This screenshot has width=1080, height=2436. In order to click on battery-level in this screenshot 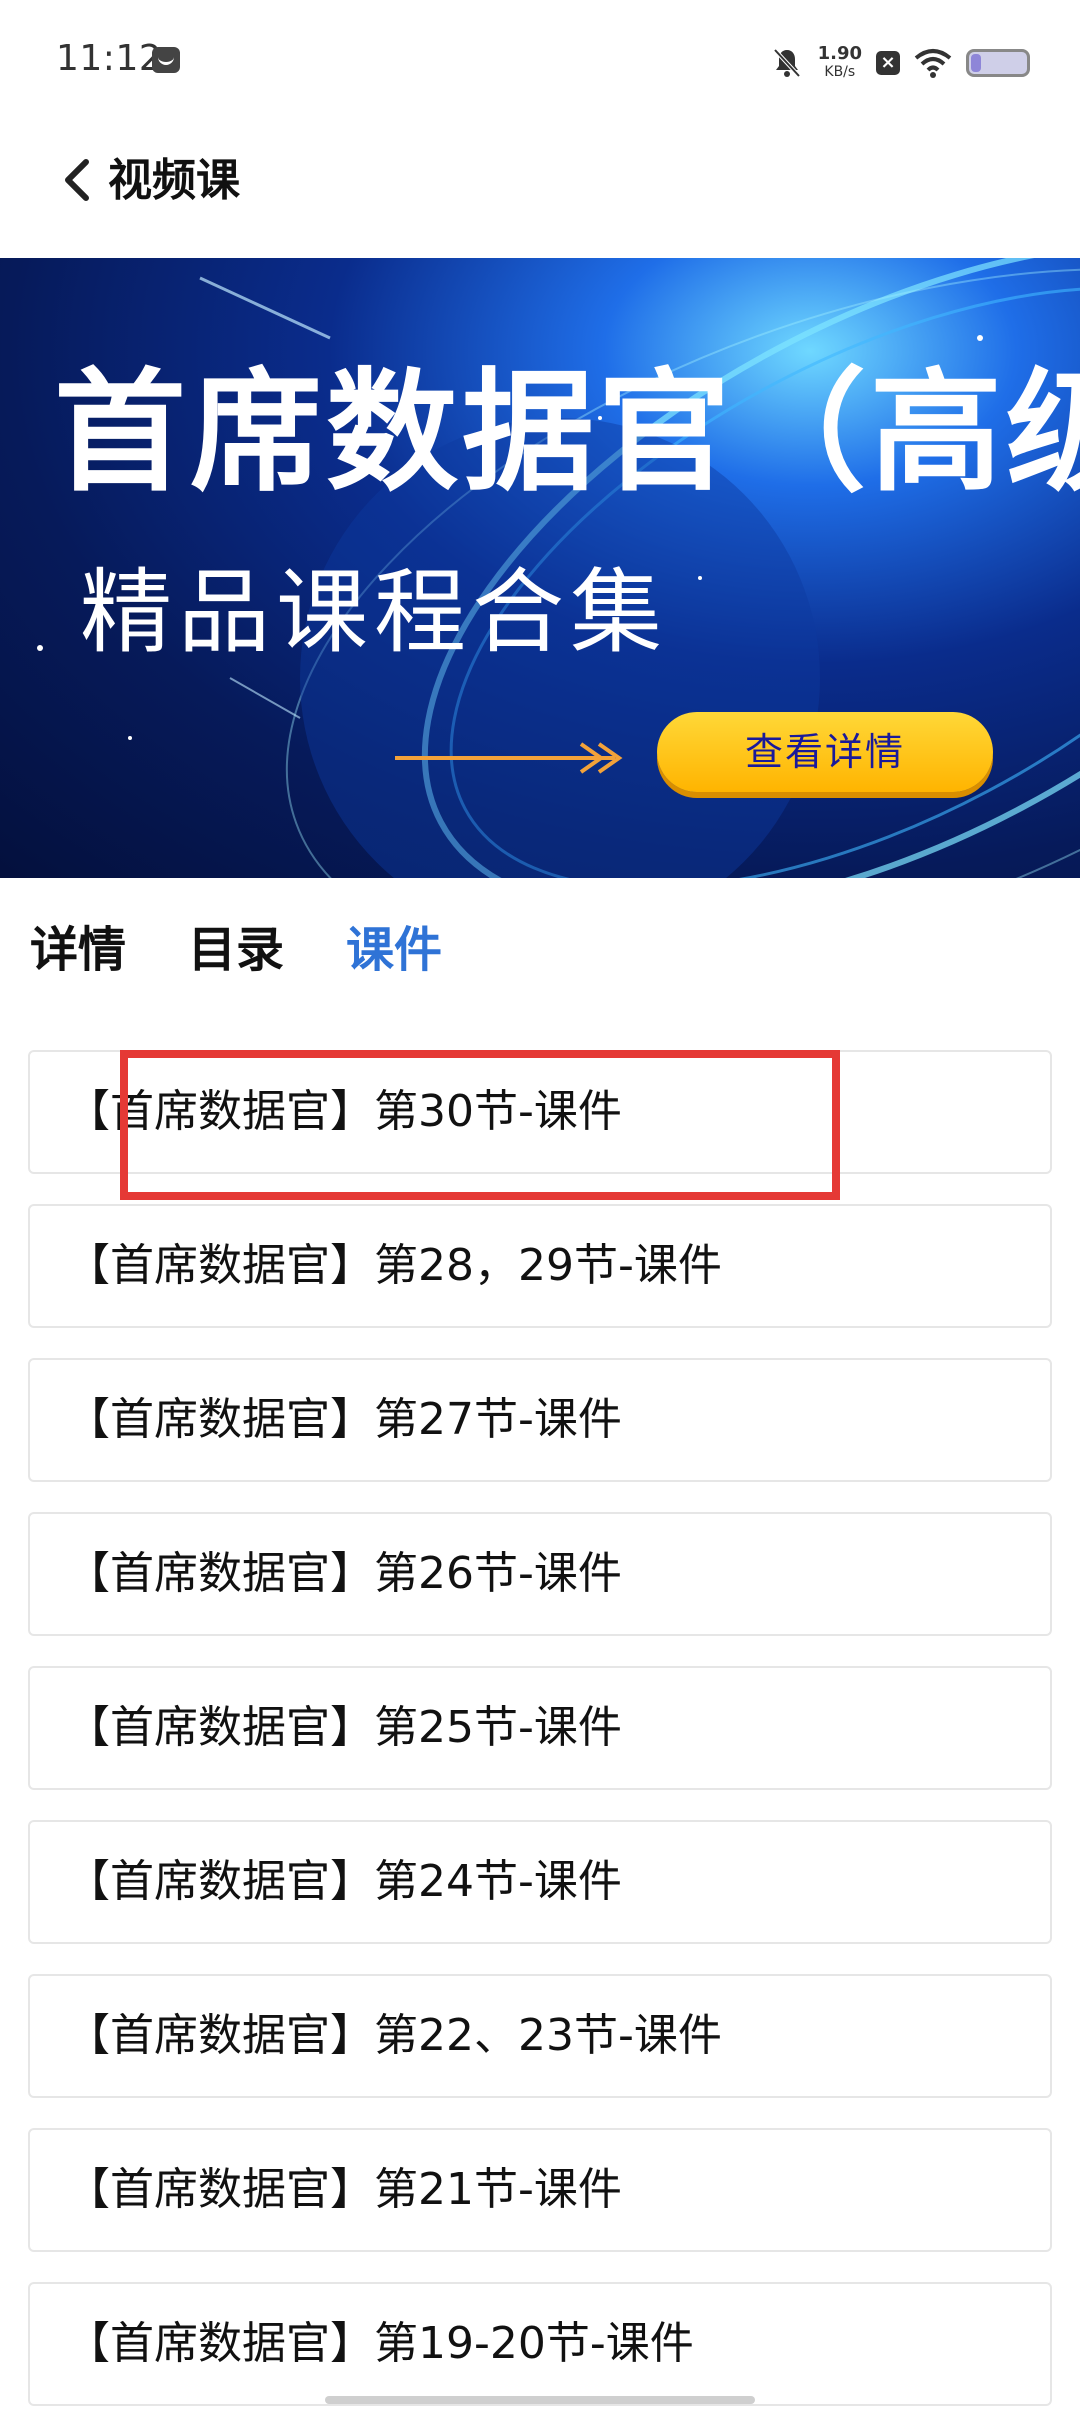, I will do `click(976, 63)`.